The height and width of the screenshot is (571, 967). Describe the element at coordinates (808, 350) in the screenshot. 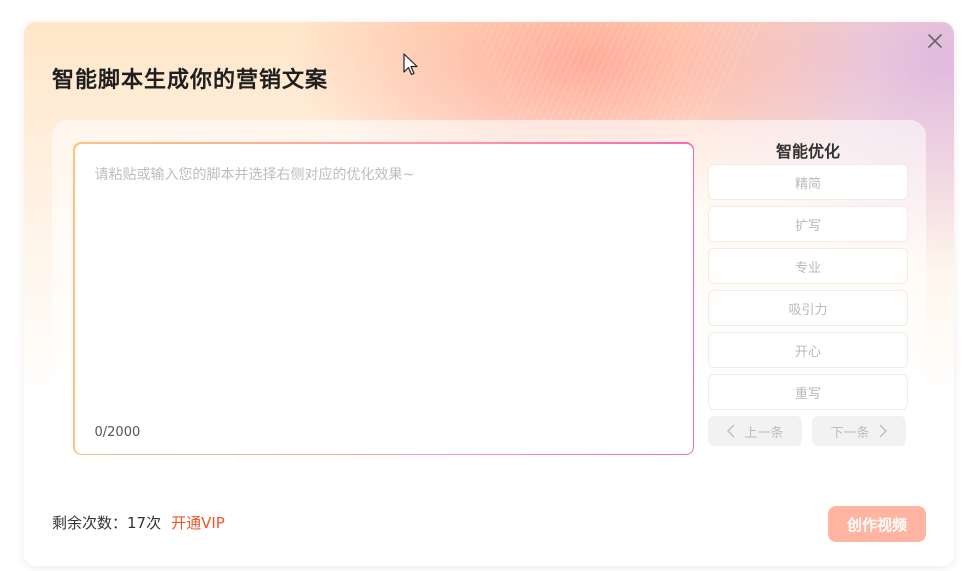

I see `option-happy-button: 开心` at that location.